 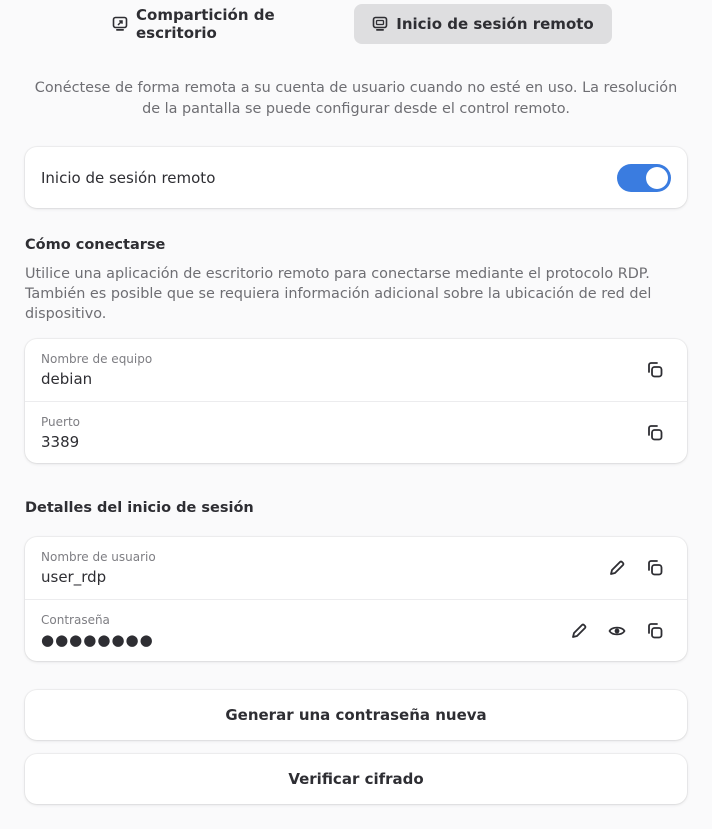 I want to click on remote-login-icon, so click(x=380, y=24).